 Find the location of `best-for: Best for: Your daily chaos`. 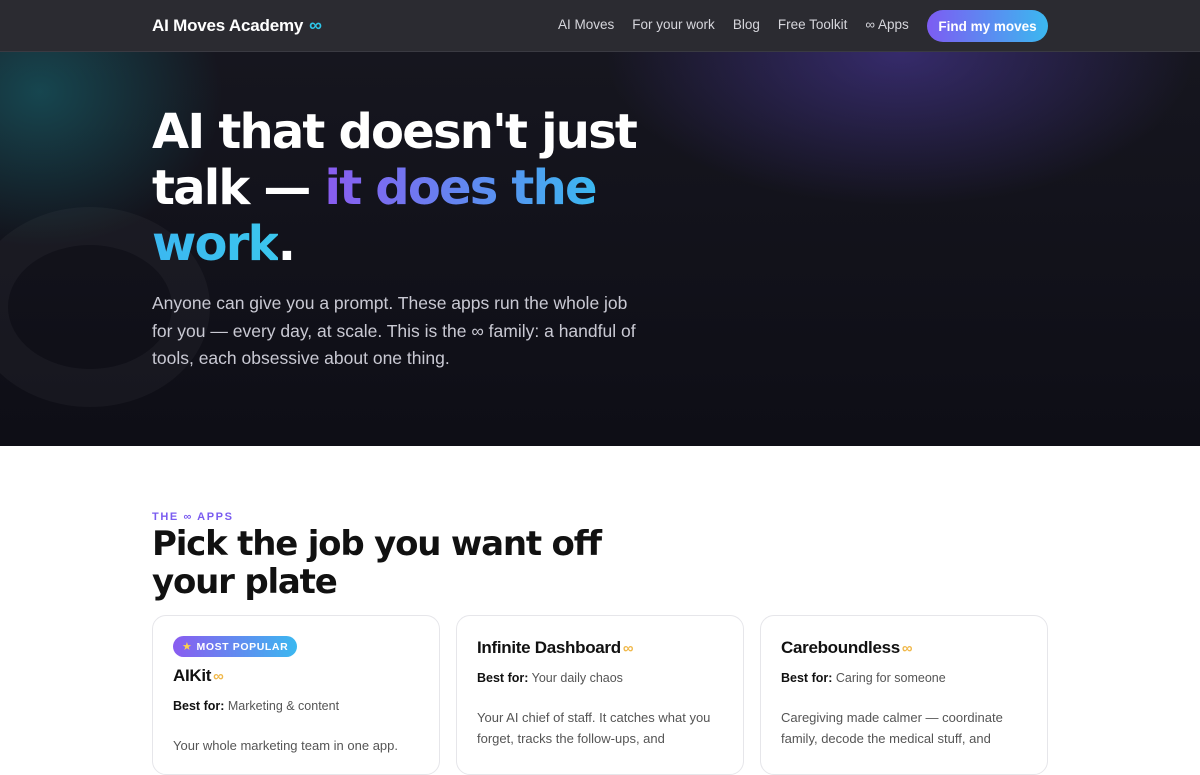

best-for: Best for: Your daily chaos is located at coordinates (600, 678).